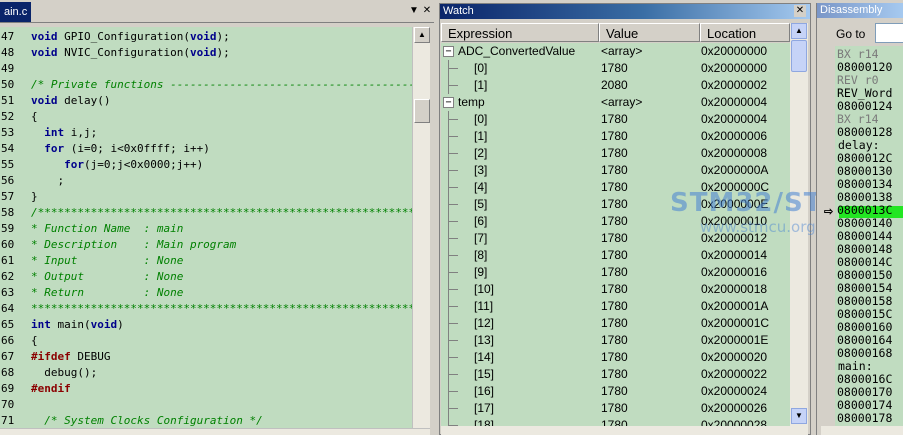 The height and width of the screenshot is (435, 903). I want to click on watch-scroll-thumb, so click(799, 56).